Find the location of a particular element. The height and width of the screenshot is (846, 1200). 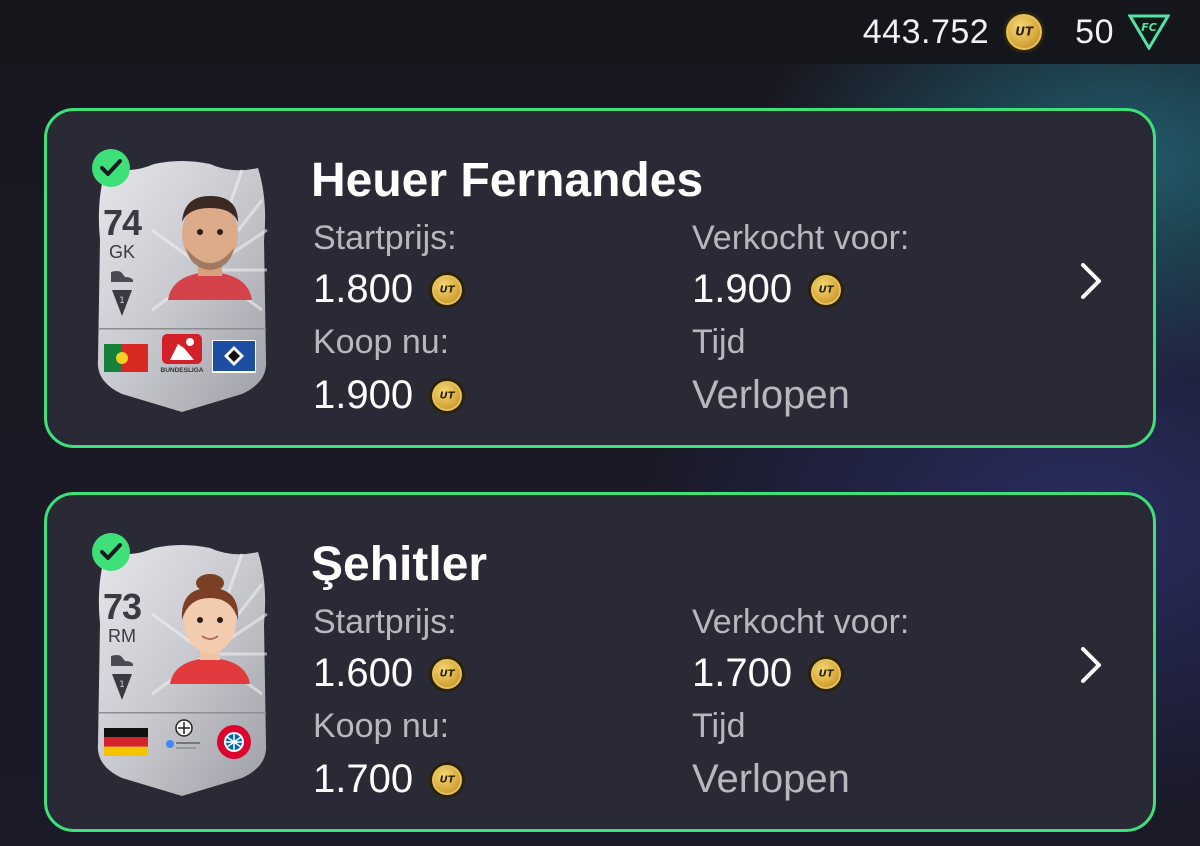

top-bar: 443.752 UT 50 FC is located at coordinates (600, 32).